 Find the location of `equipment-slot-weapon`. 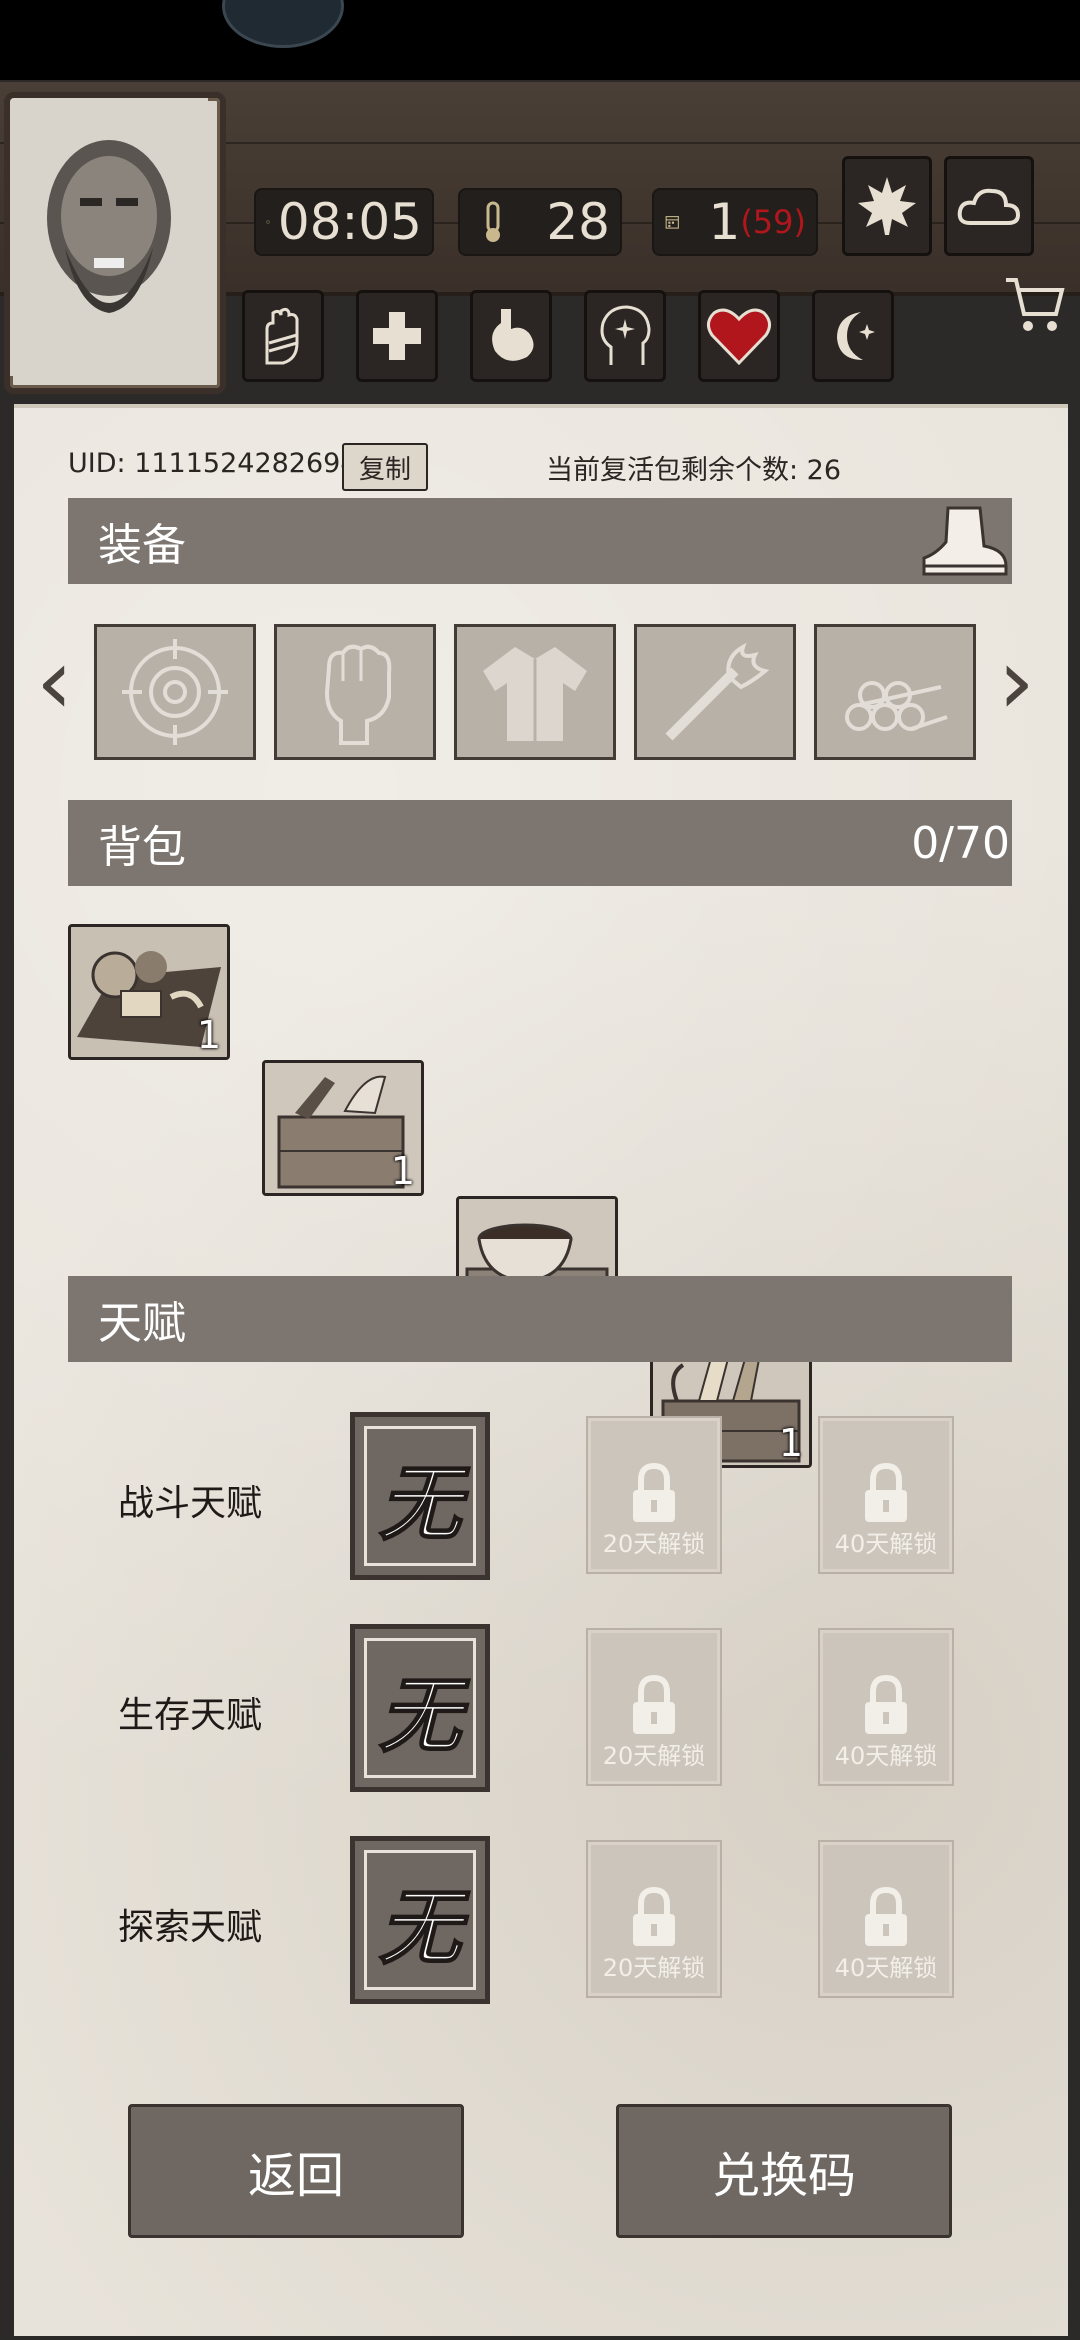

equipment-slot-weapon is located at coordinates (175, 692).